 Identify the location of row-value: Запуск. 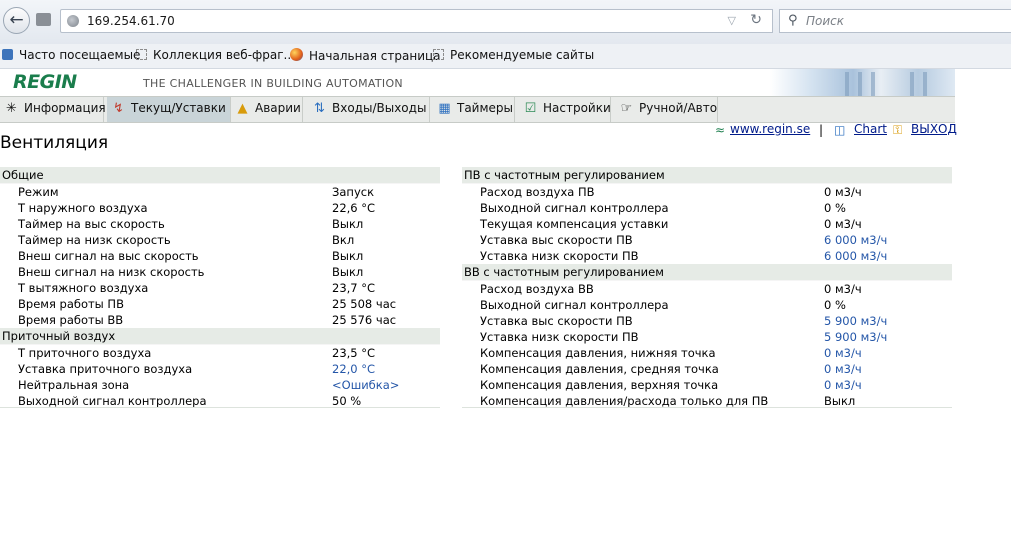
(353, 192).